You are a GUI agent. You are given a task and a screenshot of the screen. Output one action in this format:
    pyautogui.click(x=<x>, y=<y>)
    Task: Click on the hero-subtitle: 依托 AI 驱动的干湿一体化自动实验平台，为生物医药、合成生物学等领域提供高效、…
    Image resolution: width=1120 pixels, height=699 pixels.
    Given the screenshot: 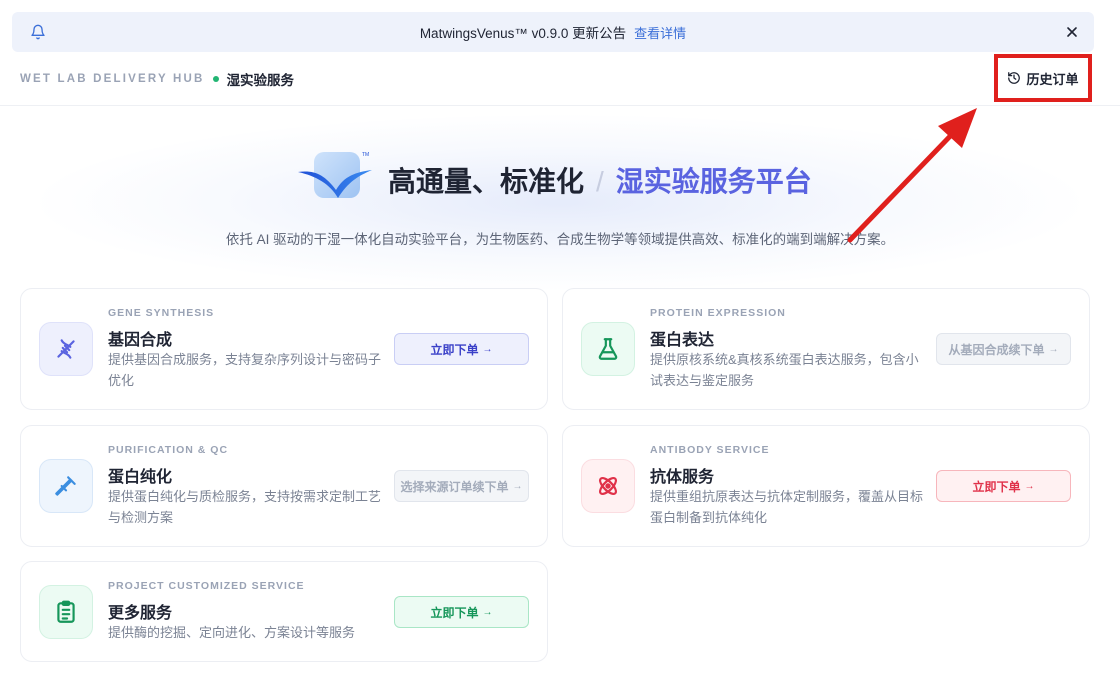 What is the action you would take?
    pyautogui.click(x=560, y=239)
    